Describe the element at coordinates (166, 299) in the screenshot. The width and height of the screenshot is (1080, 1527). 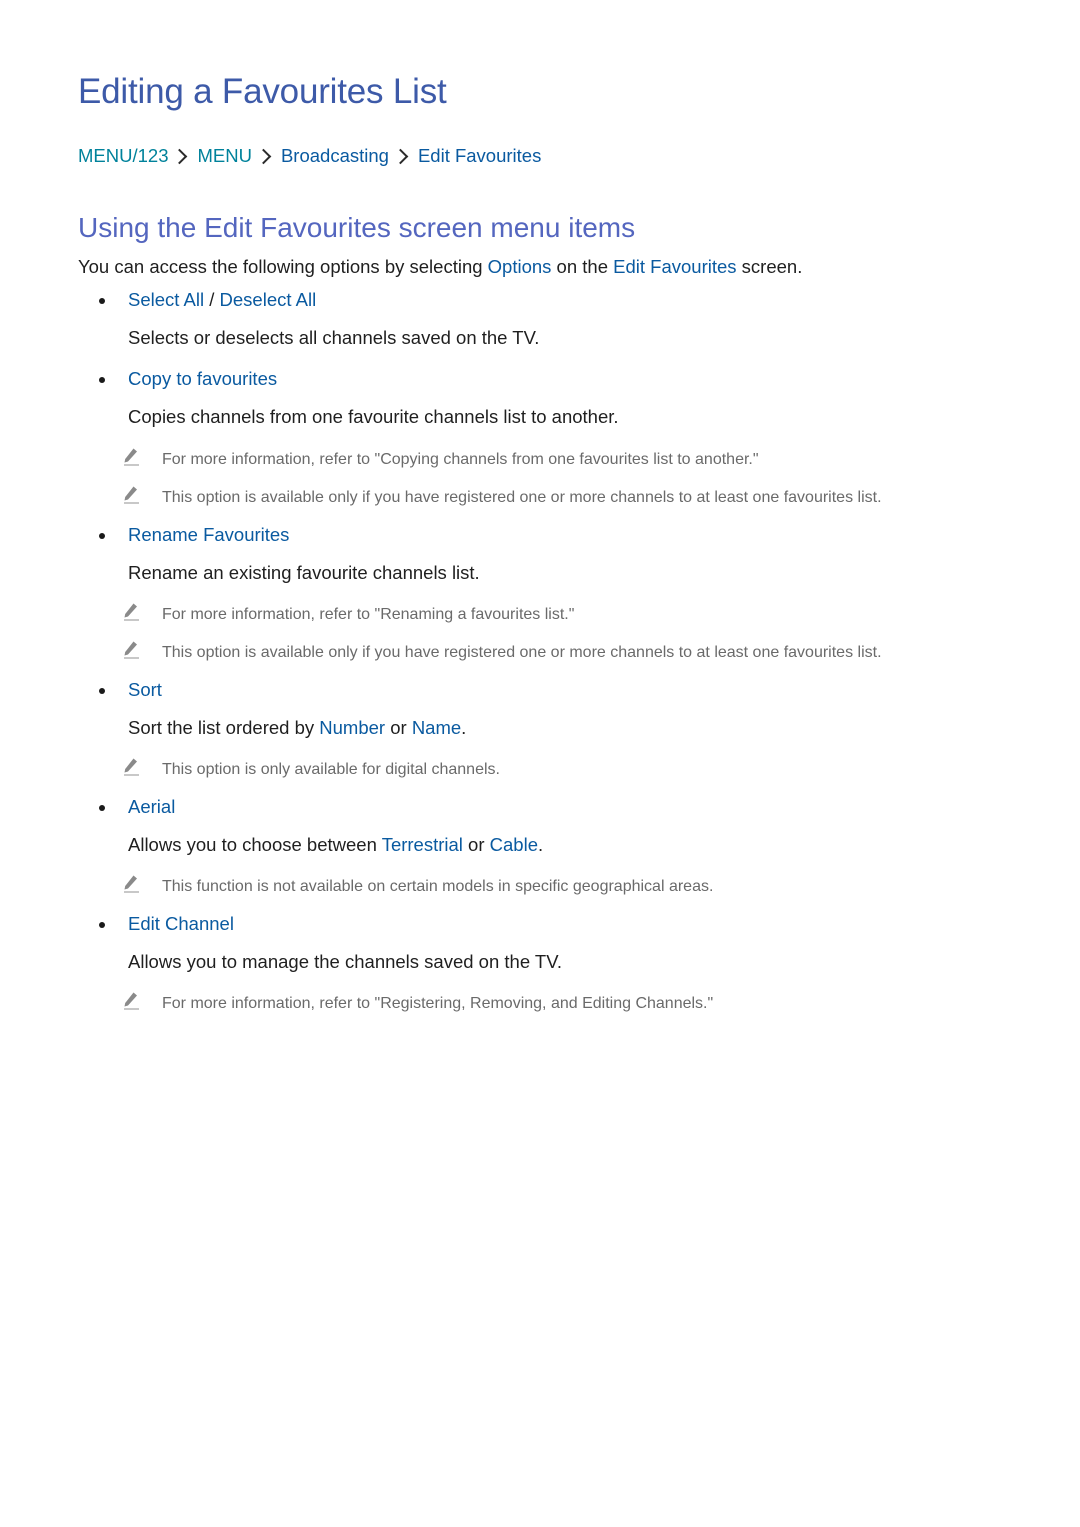
I see `select-all-link: Select All` at that location.